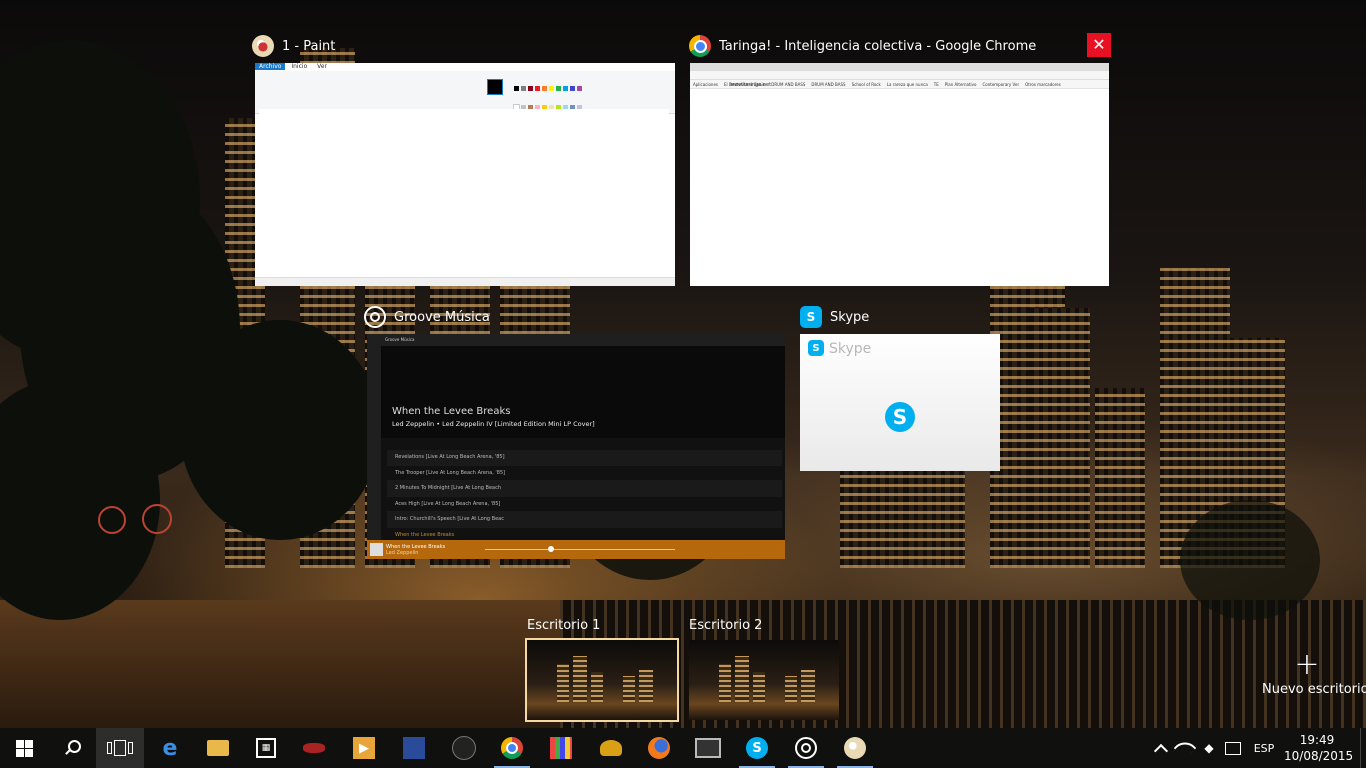 This screenshot has width=1366, height=768. I want to click on taskbar-app-racing-game, so click(314, 748).